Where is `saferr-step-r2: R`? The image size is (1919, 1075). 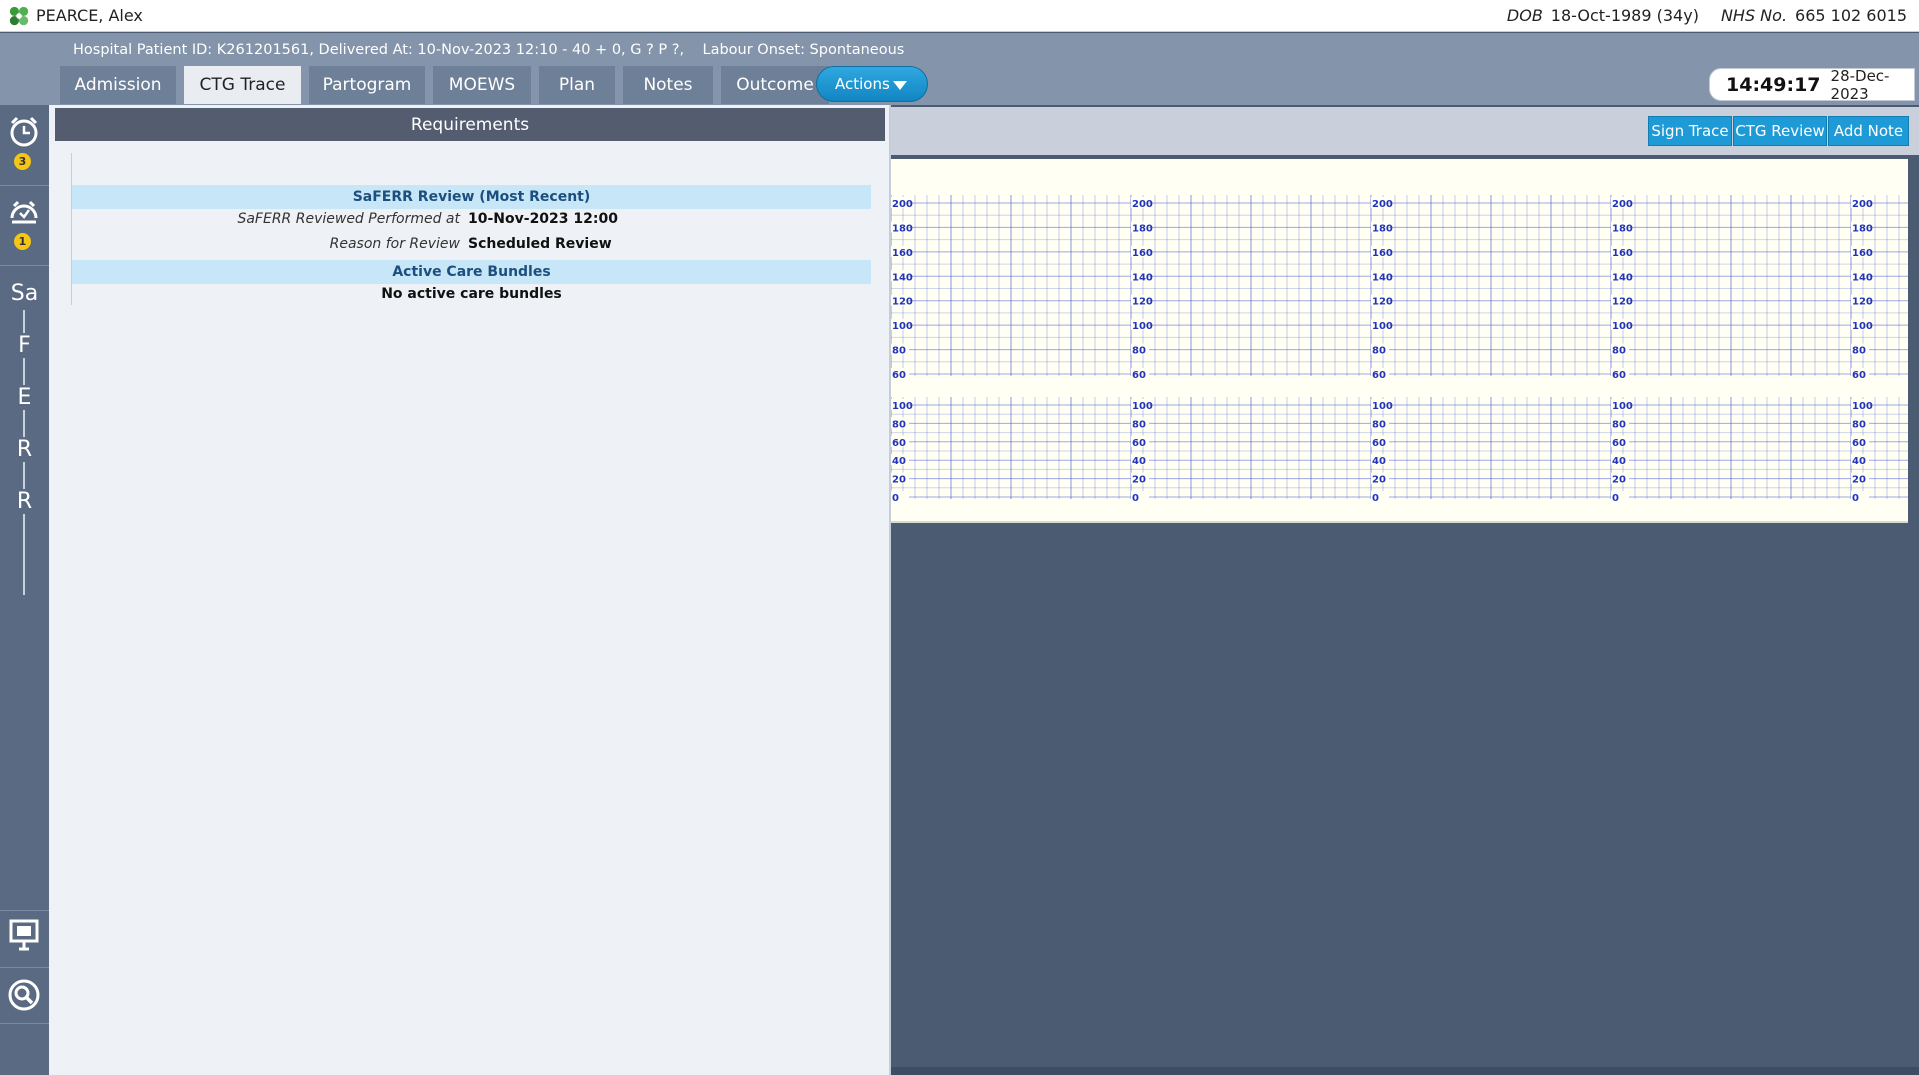
saferr-step-r2: R is located at coordinates (24, 501).